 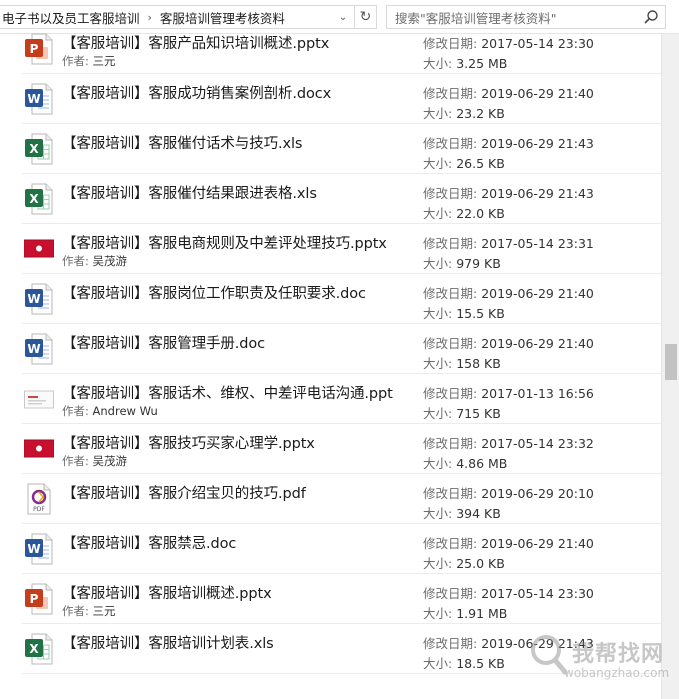 What do you see at coordinates (480, 213) in the screenshot?
I see `size-value: 22.0 KB` at bounding box center [480, 213].